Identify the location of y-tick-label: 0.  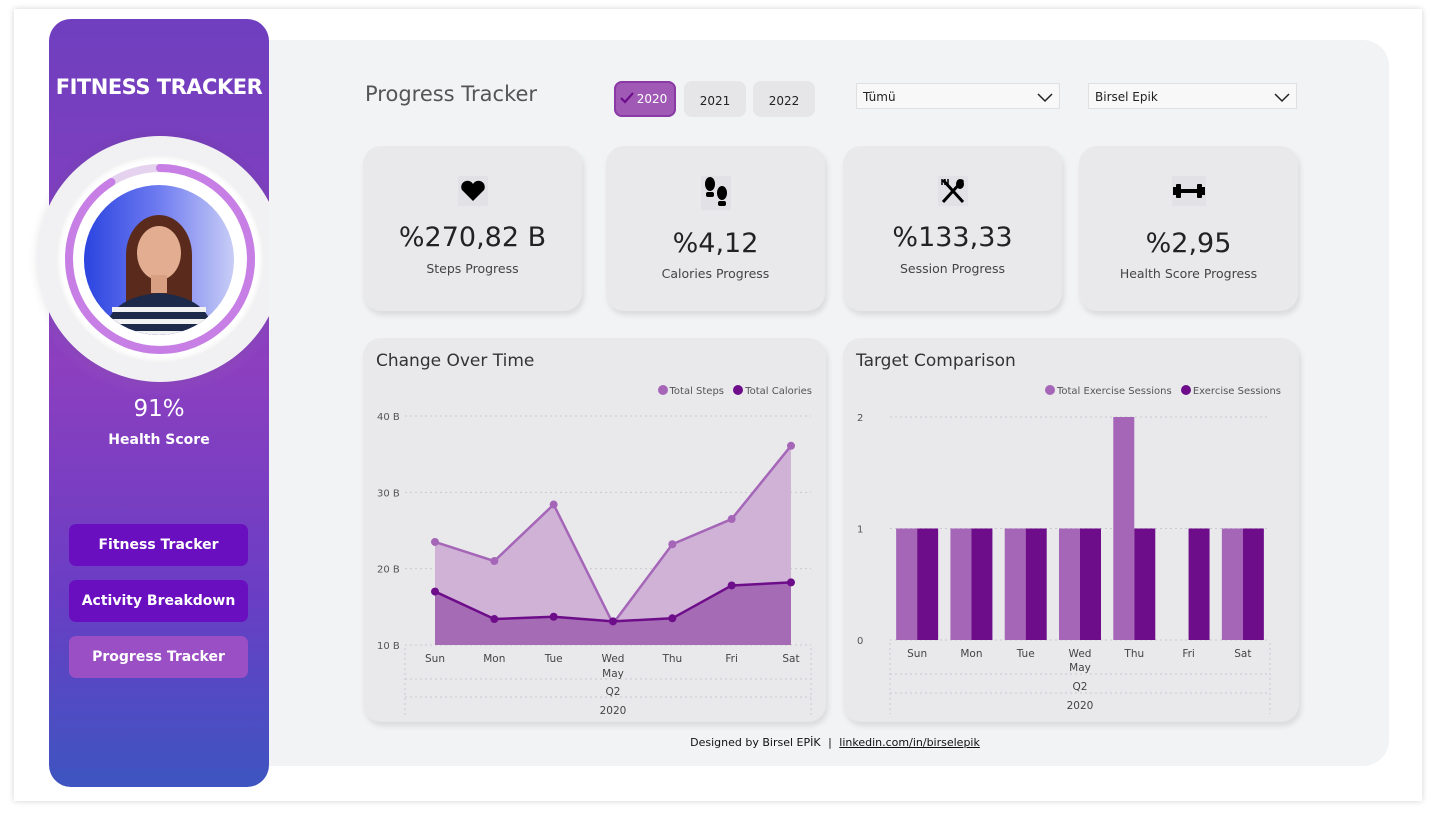
(860, 641).